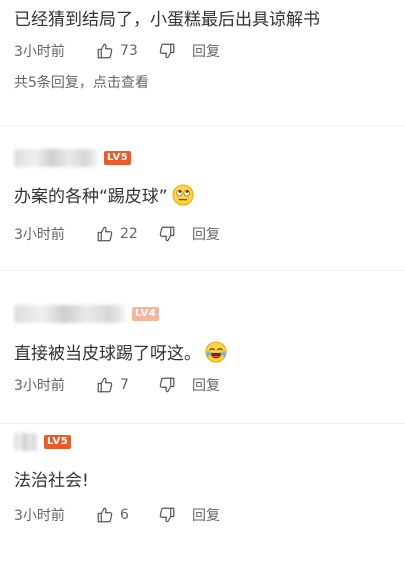 The height and width of the screenshot is (574, 405). What do you see at coordinates (146, 314) in the screenshot?
I see `level-badge: LV4` at bounding box center [146, 314].